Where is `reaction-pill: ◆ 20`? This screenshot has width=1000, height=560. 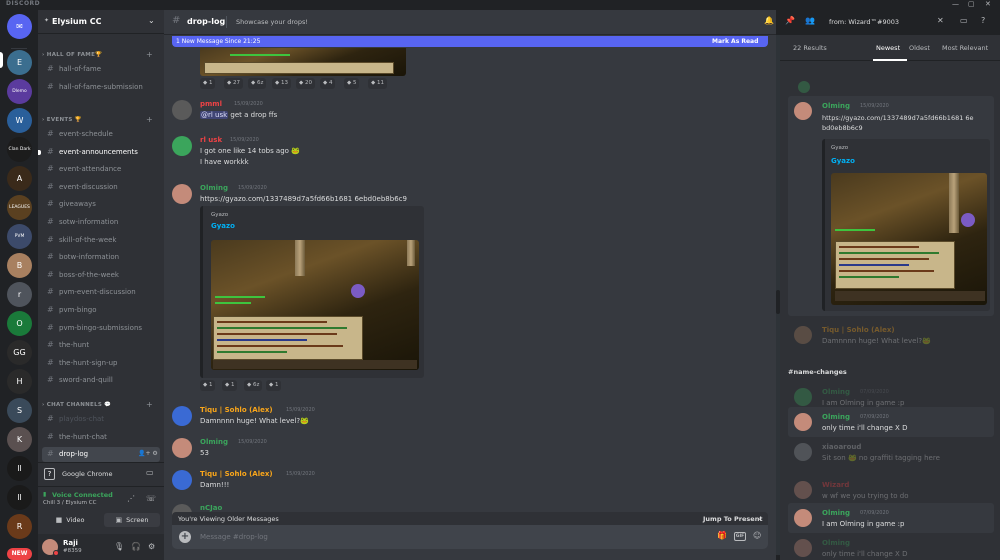
reaction-pill: ◆ 20 is located at coordinates (305, 83).